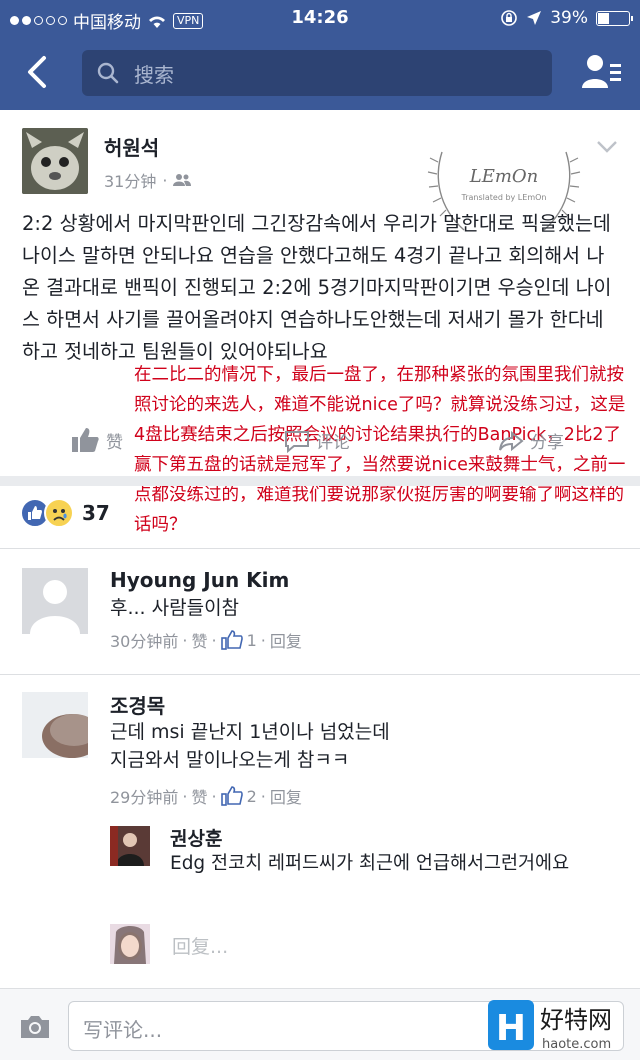 This screenshot has width=640, height=1060. Describe the element at coordinates (320, 18) in the screenshot. I see `status-bar: 中国移动 VPN 14:26 39%` at that location.